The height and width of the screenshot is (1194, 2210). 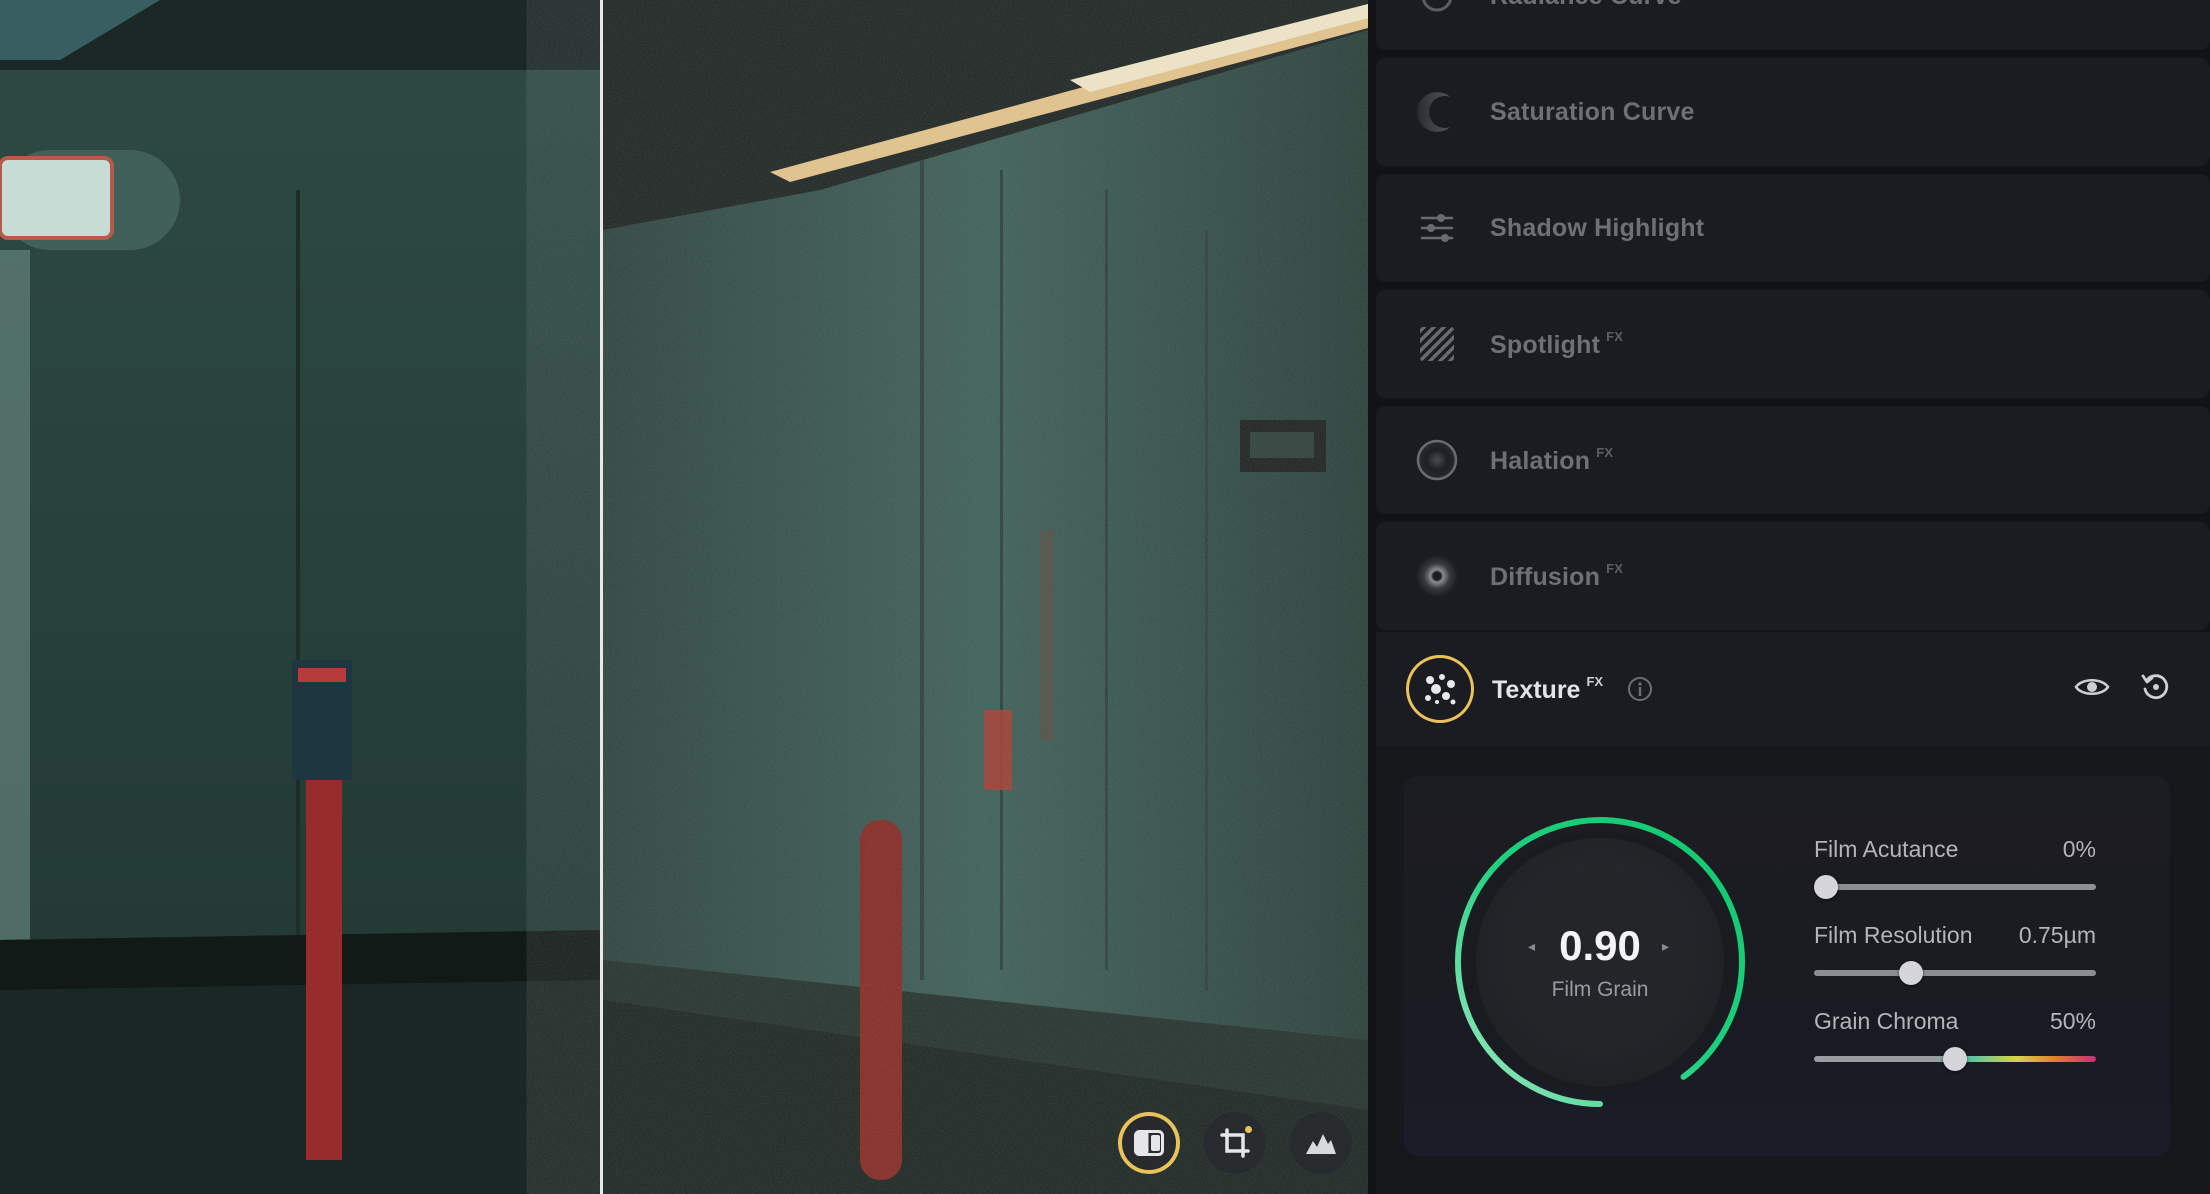 I want to click on sliders-icon, so click(x=1437, y=228).